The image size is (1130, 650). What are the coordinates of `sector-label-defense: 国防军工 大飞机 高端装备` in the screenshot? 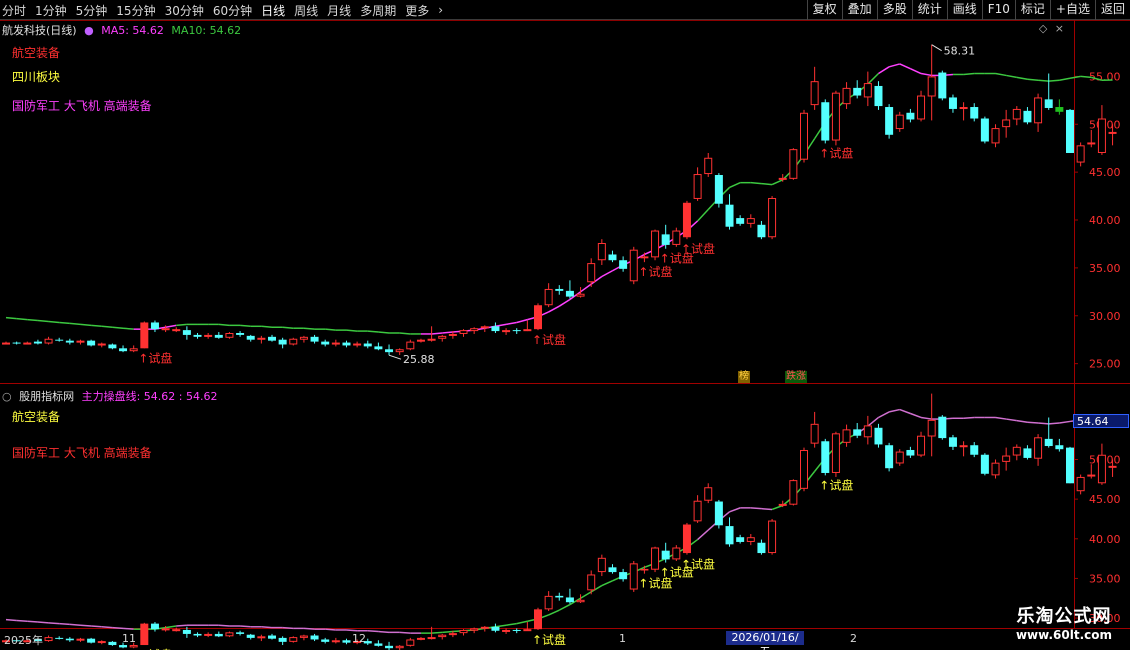 It's located at (82, 106).